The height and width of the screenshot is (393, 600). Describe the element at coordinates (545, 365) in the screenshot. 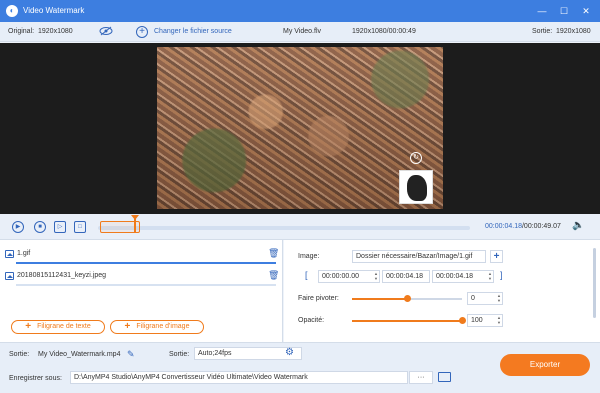

I see `export-button: Exporter` at that location.